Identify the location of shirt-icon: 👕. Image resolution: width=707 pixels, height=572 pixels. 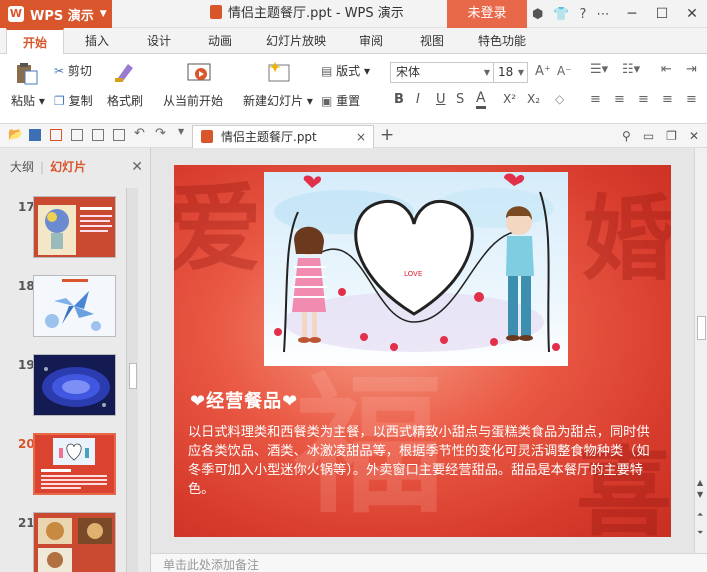
(561, 14).